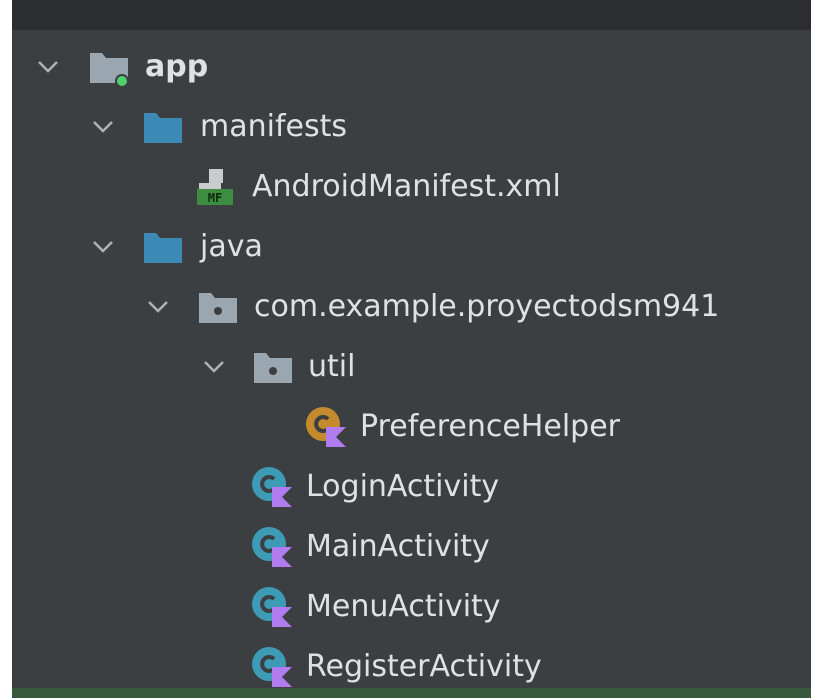 The image size is (818, 698). I want to click on tree-node-label: manifests, so click(273, 126).